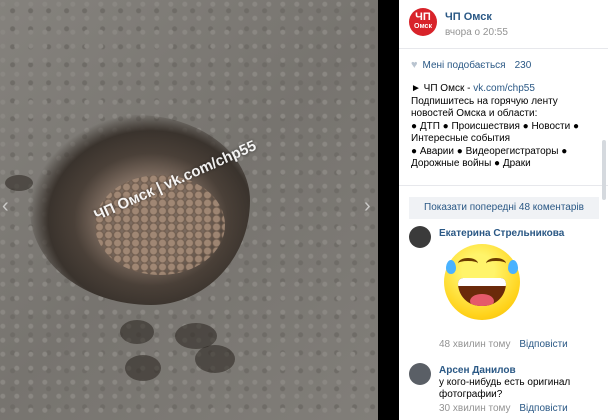  I want to click on comment-author: Арсен Данилов, so click(477, 370).